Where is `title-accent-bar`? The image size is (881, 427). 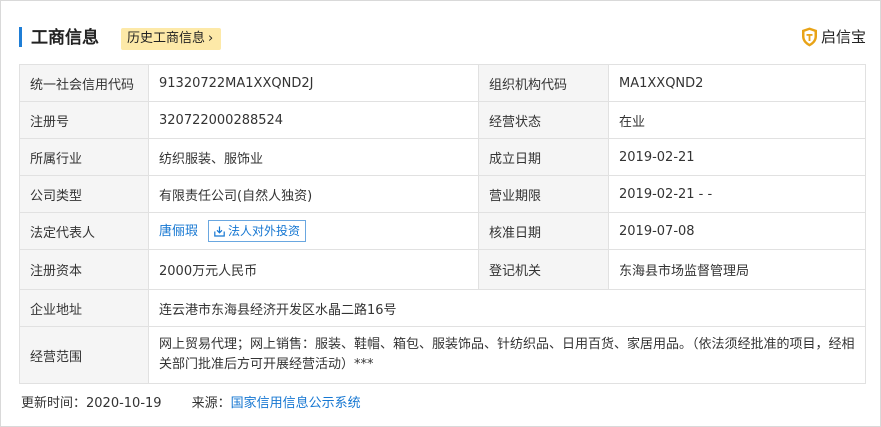 title-accent-bar is located at coordinates (20, 37).